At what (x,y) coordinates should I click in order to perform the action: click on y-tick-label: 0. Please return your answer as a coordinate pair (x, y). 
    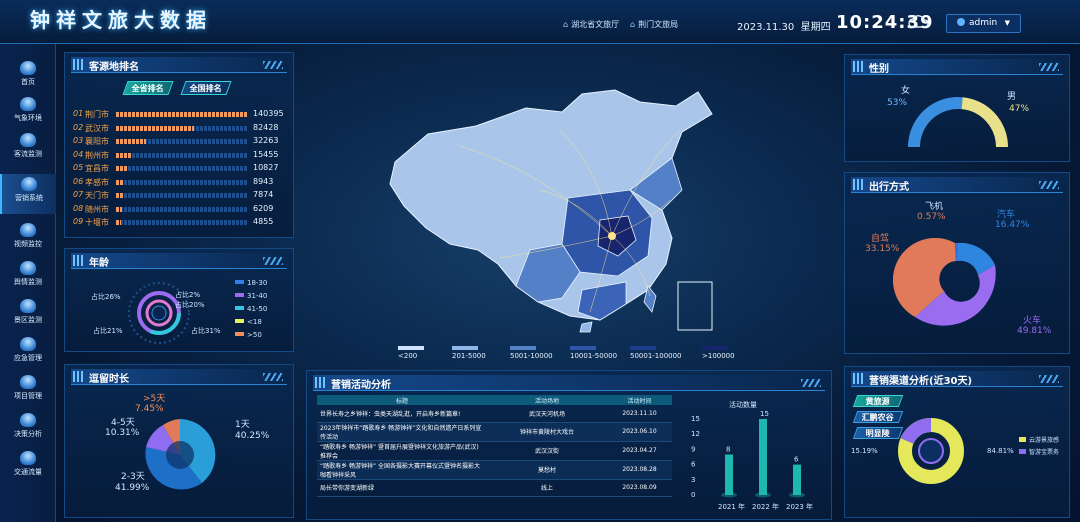
    Looking at the image, I should click on (693, 495).